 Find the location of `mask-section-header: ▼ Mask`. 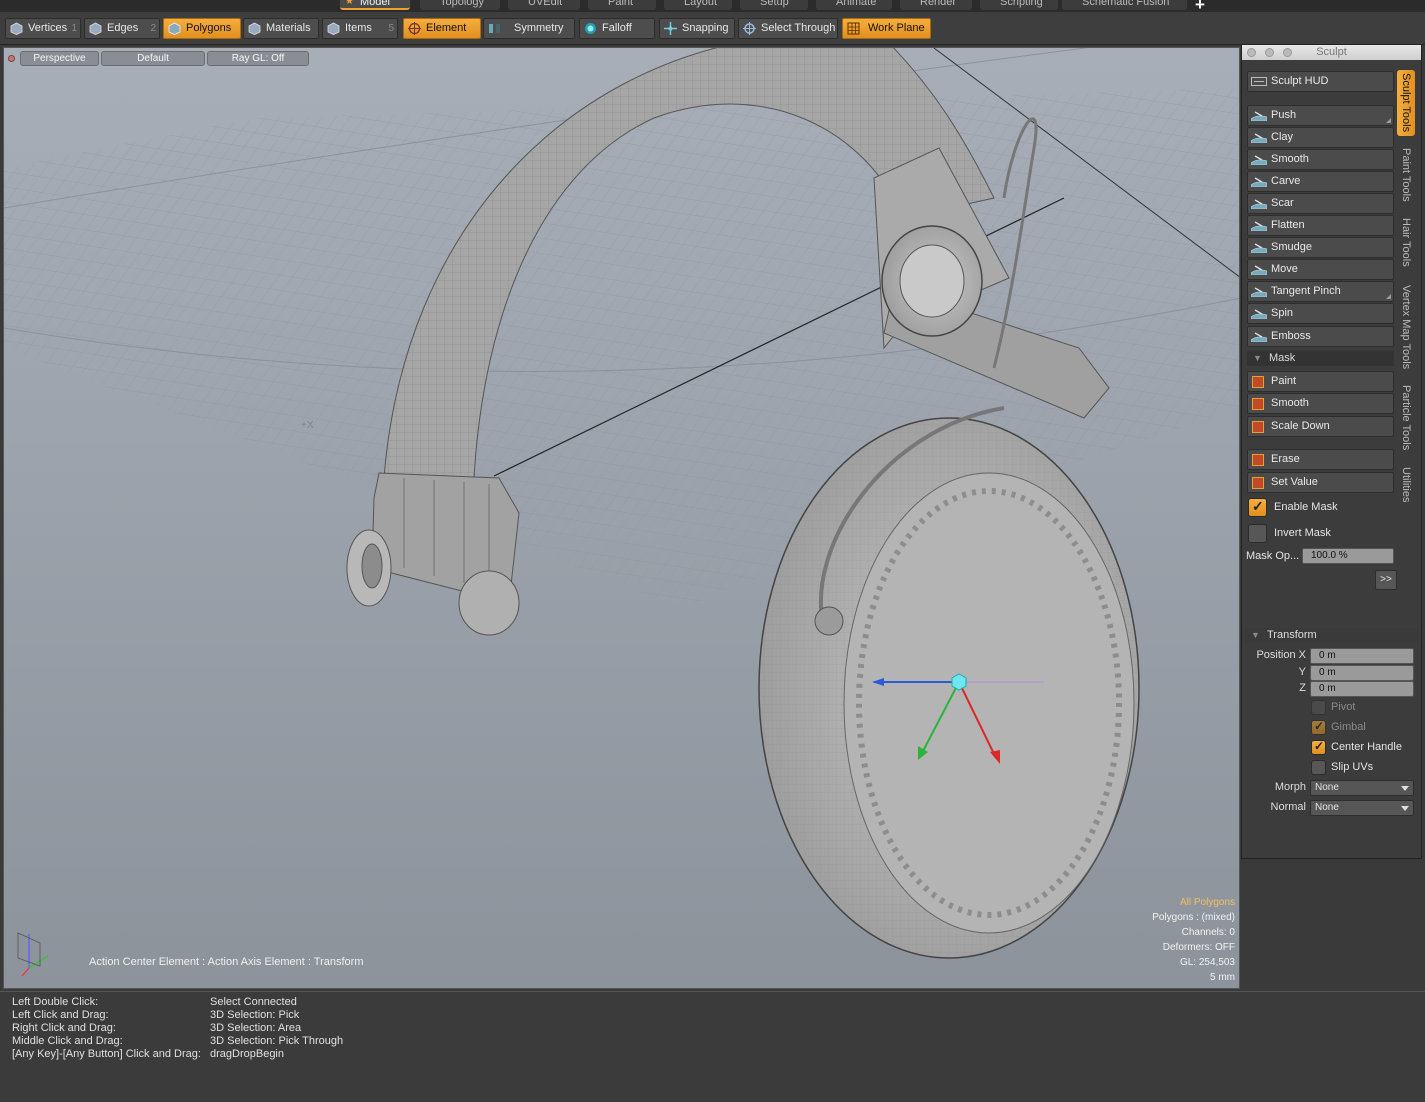

mask-section-header: ▼ Mask is located at coordinates (1320, 358).